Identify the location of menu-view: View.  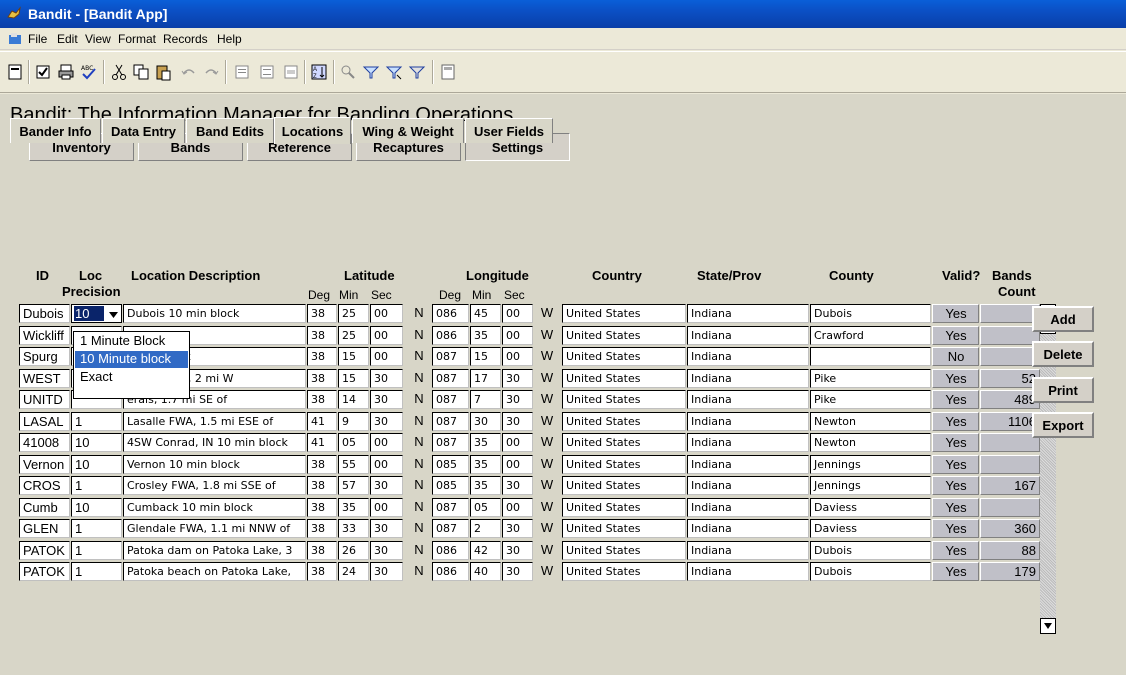
(98, 39).